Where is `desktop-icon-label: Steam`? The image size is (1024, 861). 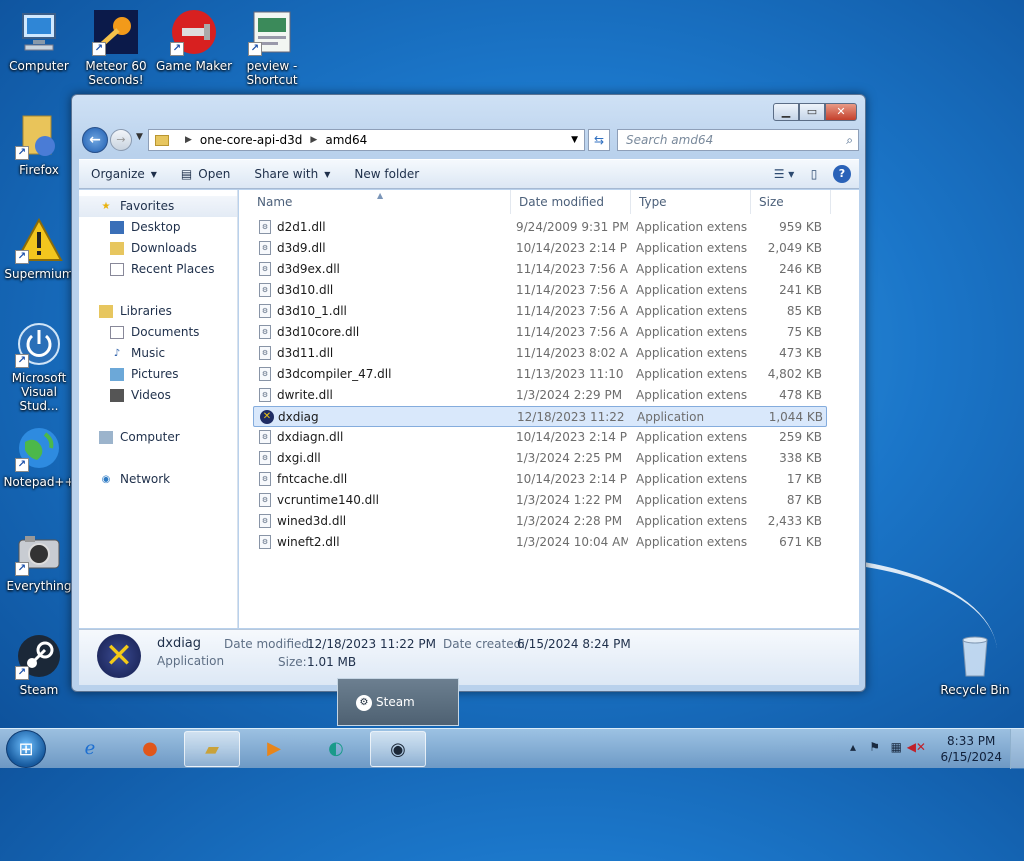
desktop-icon-label: Steam is located at coordinates (39, 690).